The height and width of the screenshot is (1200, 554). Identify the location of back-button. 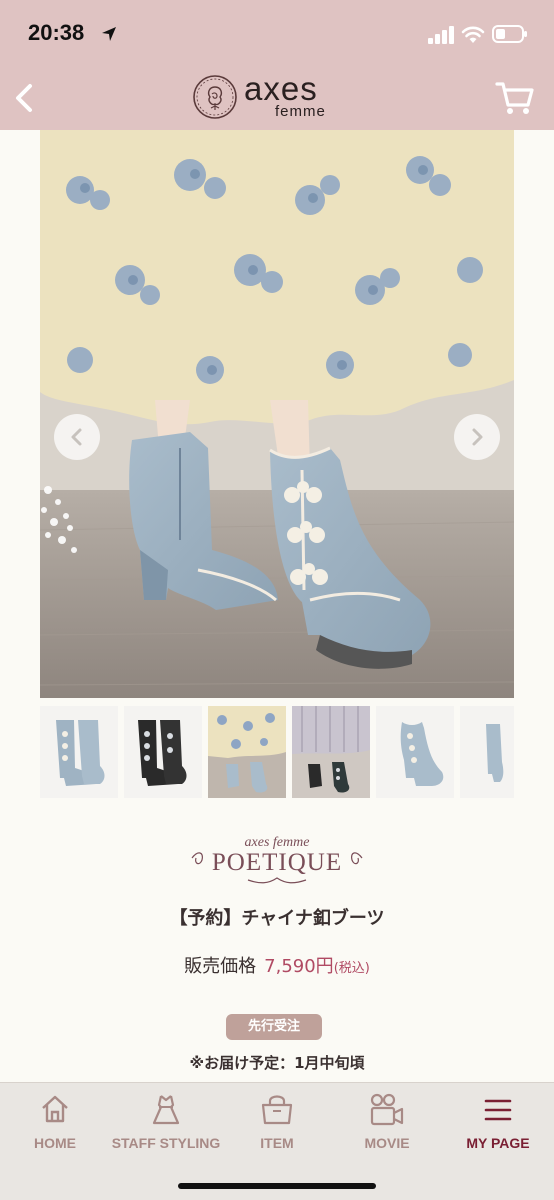
(23, 98).